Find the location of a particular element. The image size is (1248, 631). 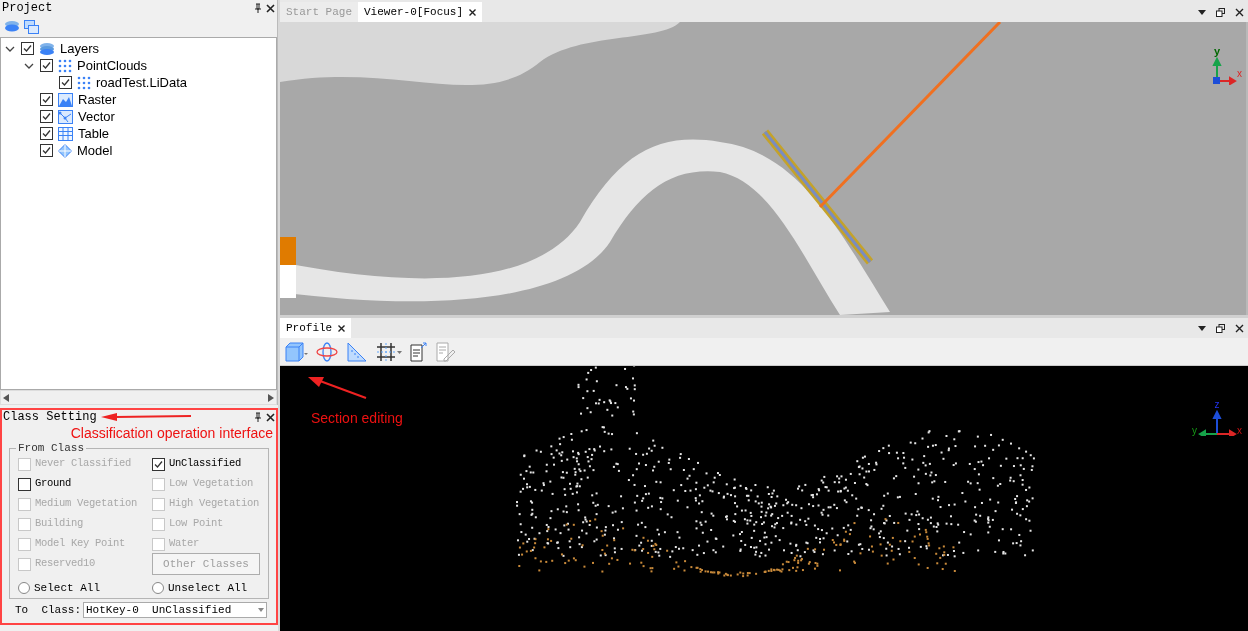

horizontal-scrollbar is located at coordinates (138, 397).